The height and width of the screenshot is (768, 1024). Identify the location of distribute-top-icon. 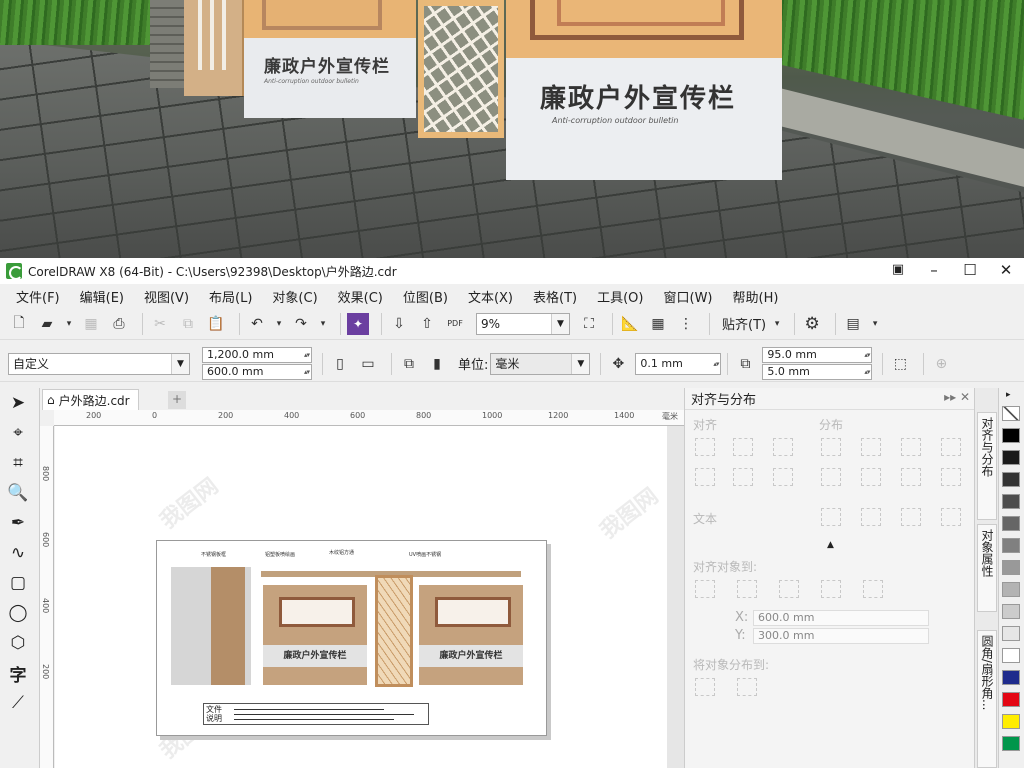
(831, 477).